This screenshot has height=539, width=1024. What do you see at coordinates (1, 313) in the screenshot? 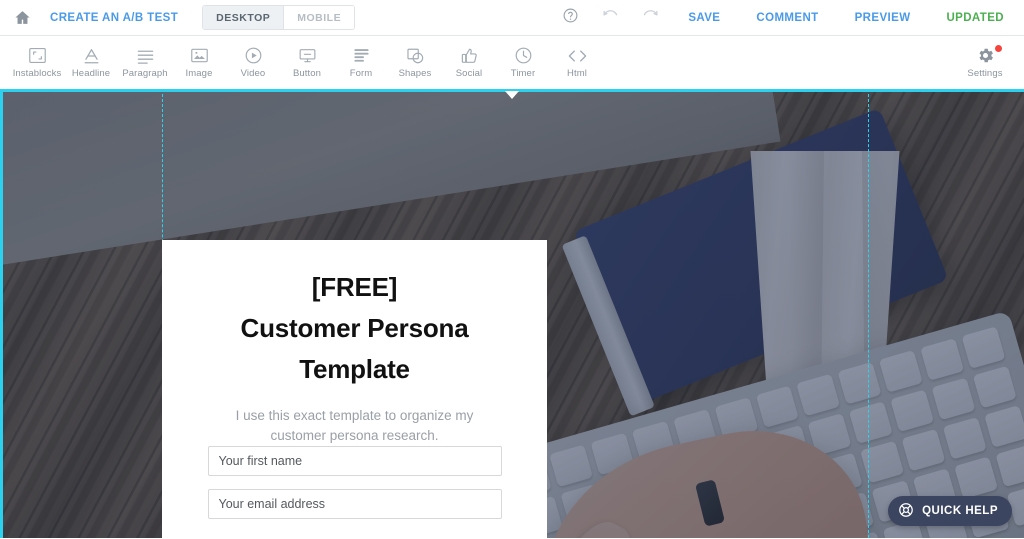
I see `canvas-left-highlight` at bounding box center [1, 313].